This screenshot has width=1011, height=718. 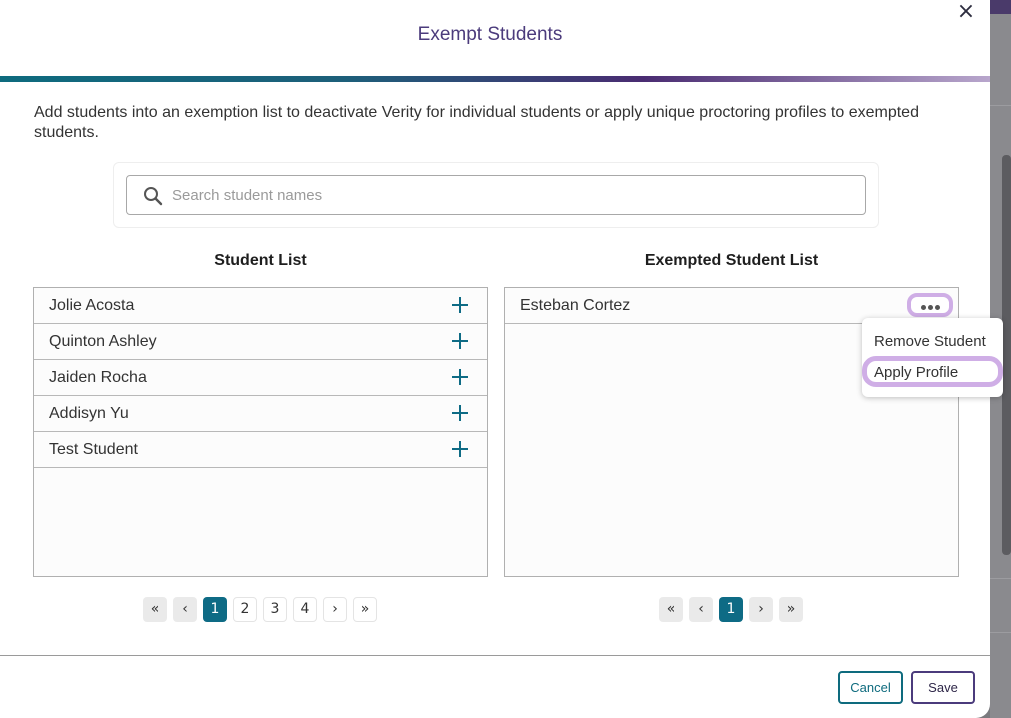 I want to click on exempted-list-title: Exempted Student List, so click(x=731, y=260).